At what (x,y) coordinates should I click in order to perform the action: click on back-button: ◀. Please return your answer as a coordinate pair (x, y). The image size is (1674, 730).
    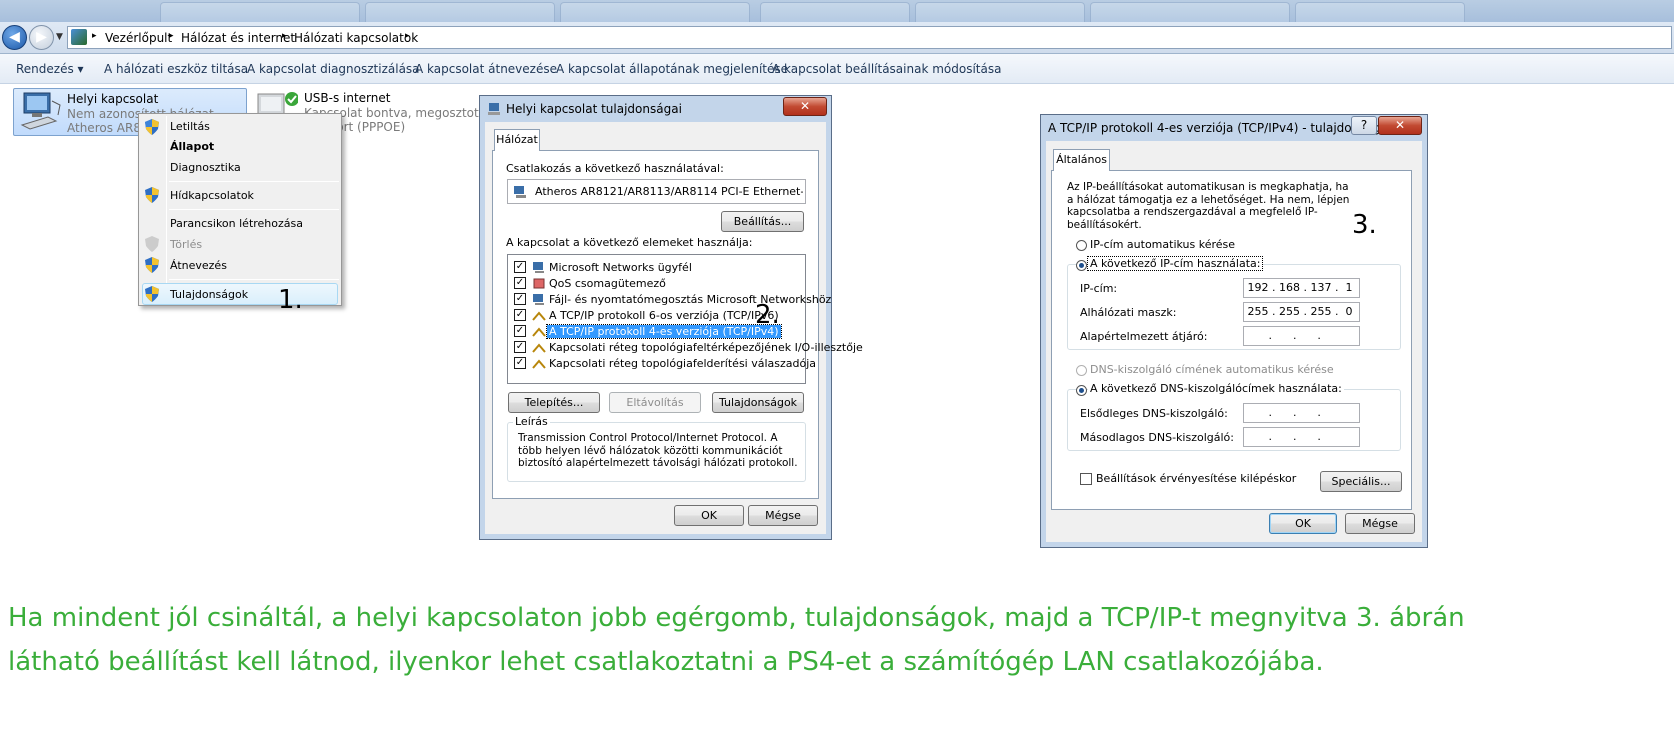
    Looking at the image, I should click on (14, 37).